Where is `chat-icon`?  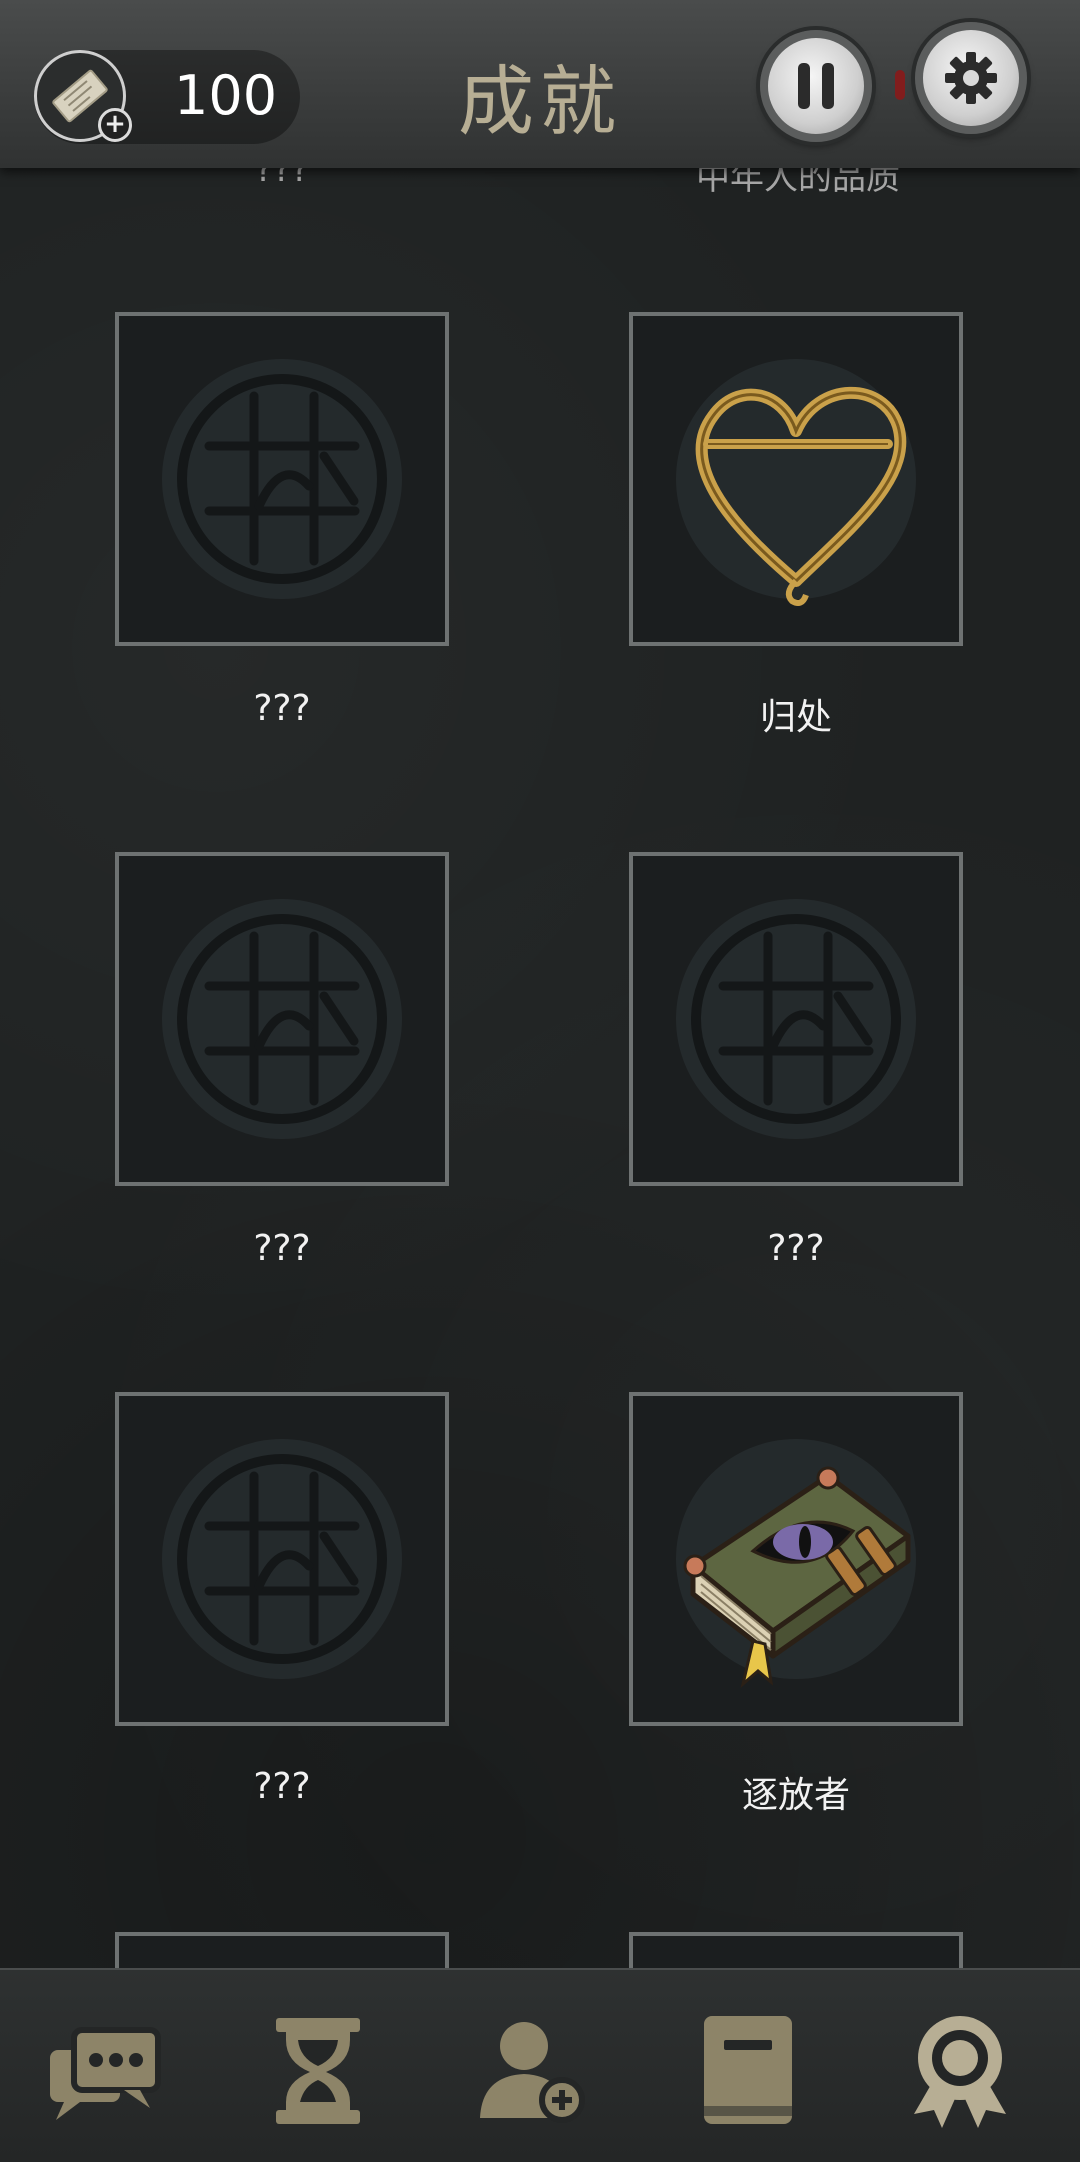
chat-icon is located at coordinates (105, 2073).